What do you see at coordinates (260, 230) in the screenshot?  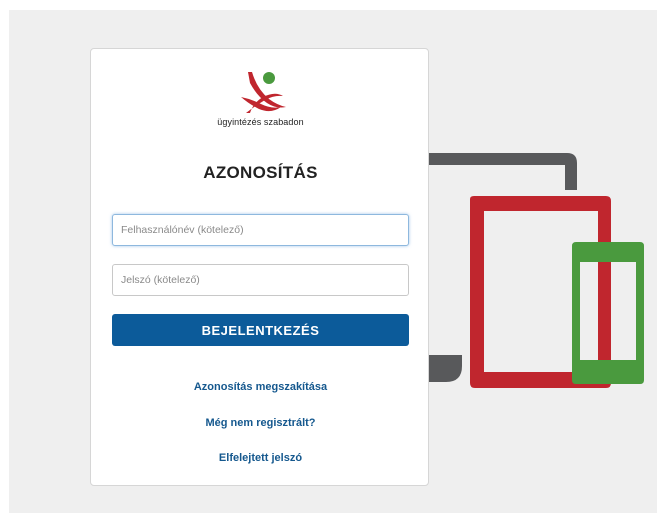 I see `username-input` at bounding box center [260, 230].